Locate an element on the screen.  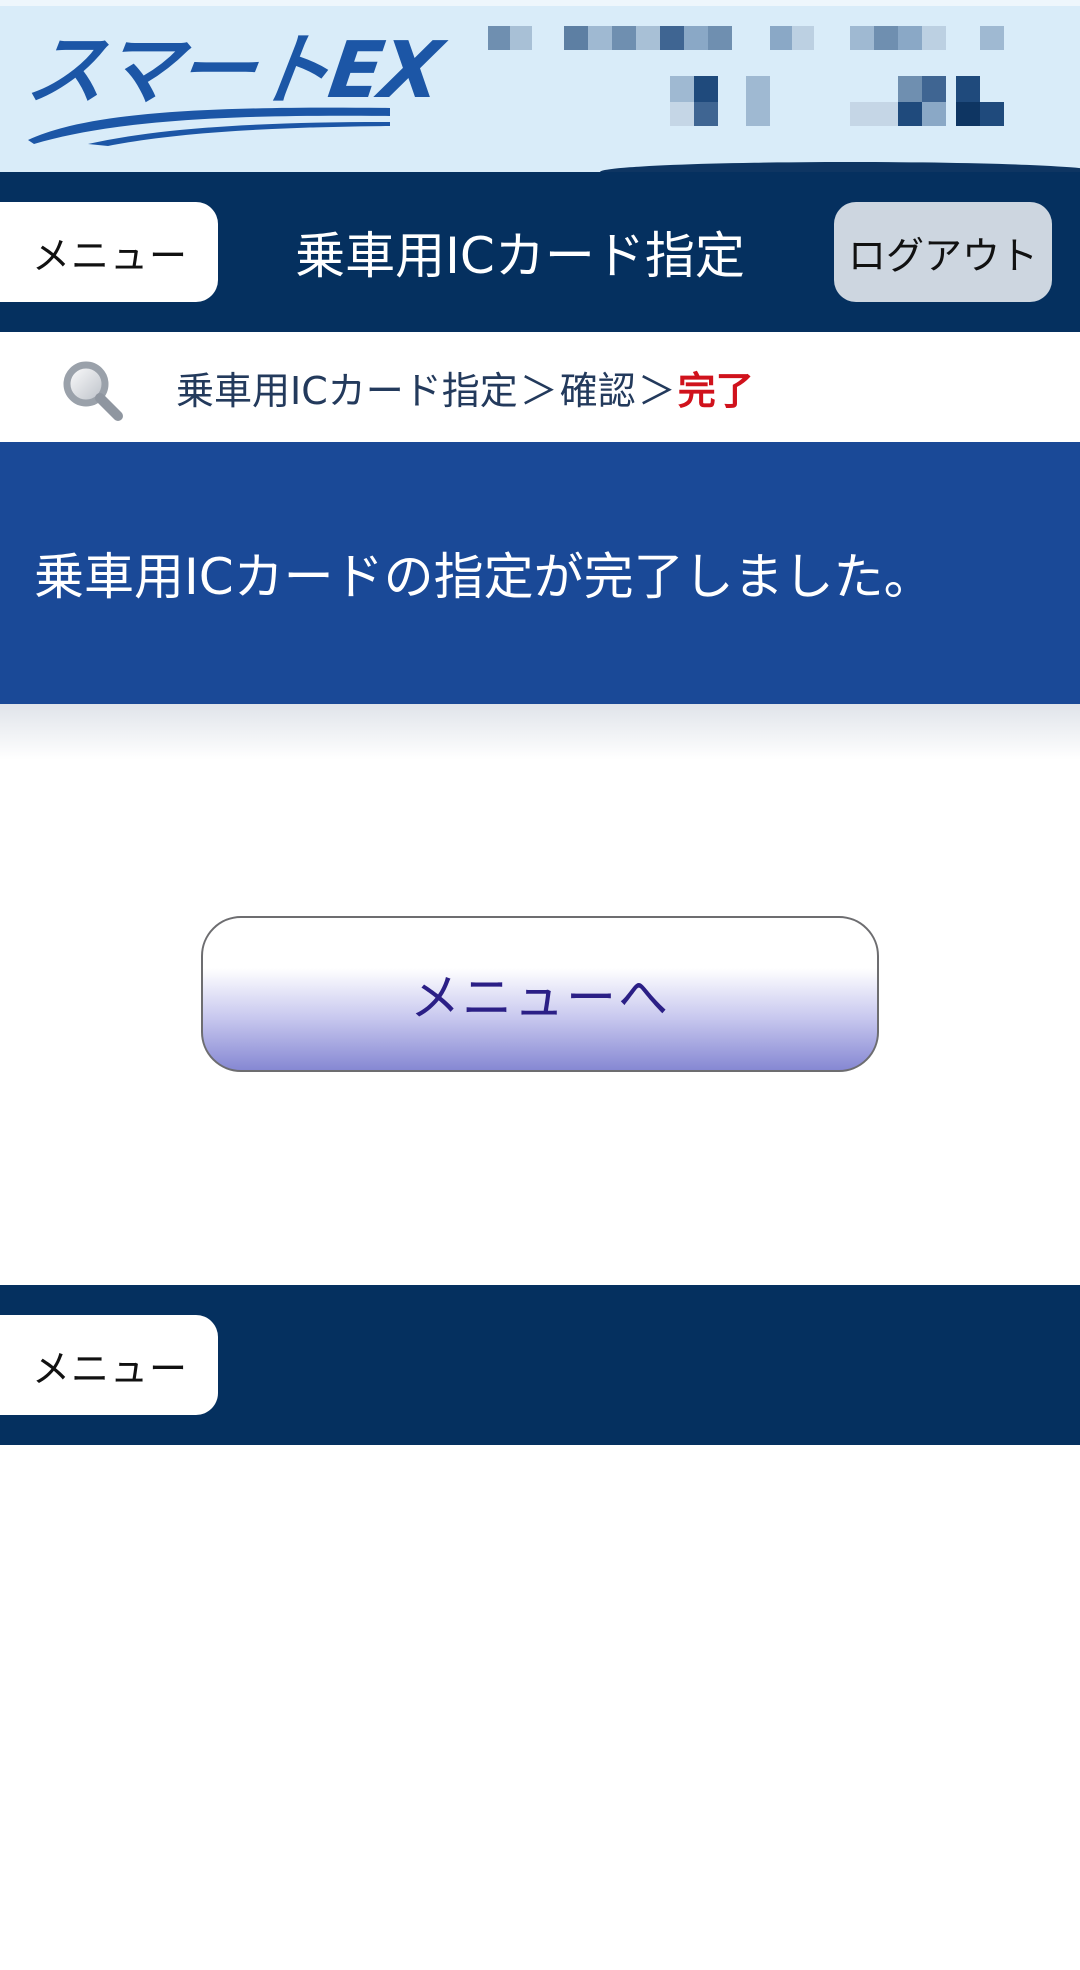
page-title: 乗車用ICカード指定 is located at coordinates (520, 256).